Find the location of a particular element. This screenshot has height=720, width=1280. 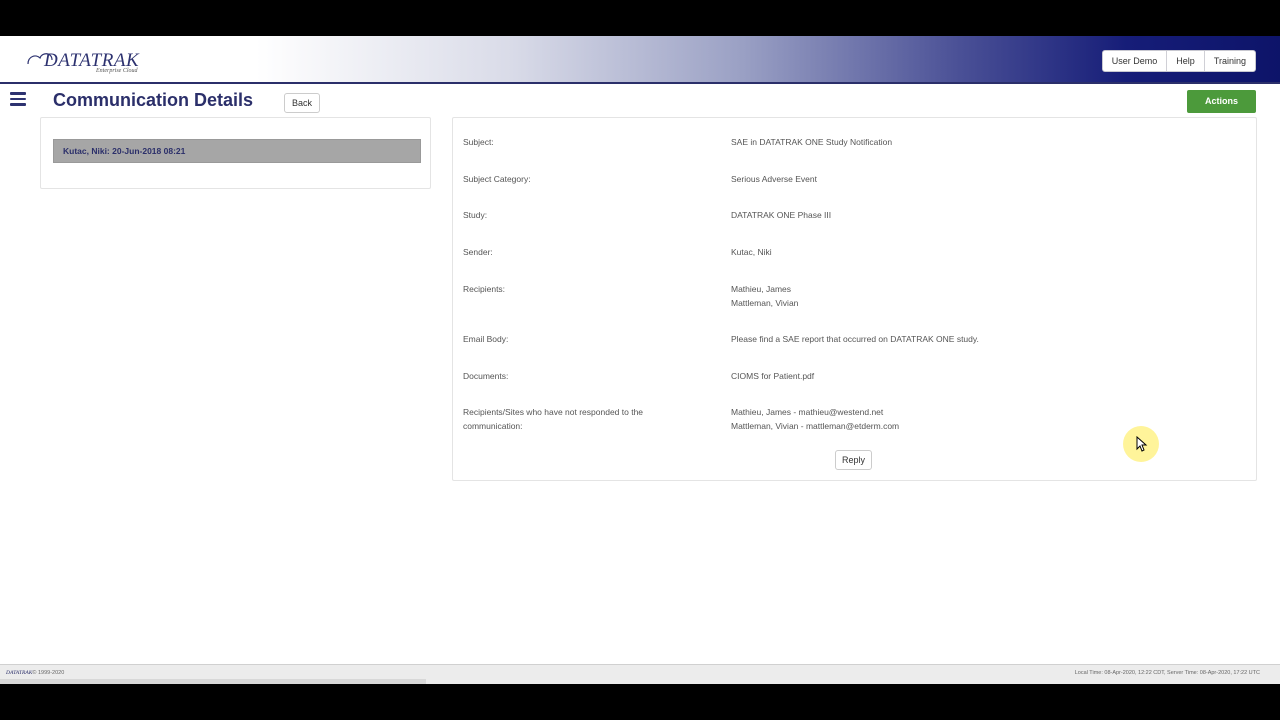

mouse-cursor-icon is located at coordinates (1142, 444).